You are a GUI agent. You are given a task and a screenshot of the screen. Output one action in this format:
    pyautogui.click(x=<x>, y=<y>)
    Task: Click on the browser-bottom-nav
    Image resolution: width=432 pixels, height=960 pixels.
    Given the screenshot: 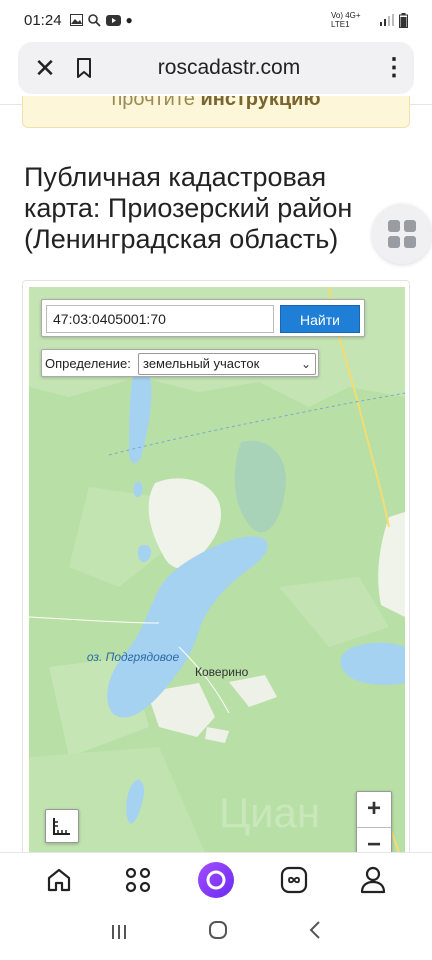 What is the action you would take?
    pyautogui.click(x=216, y=879)
    